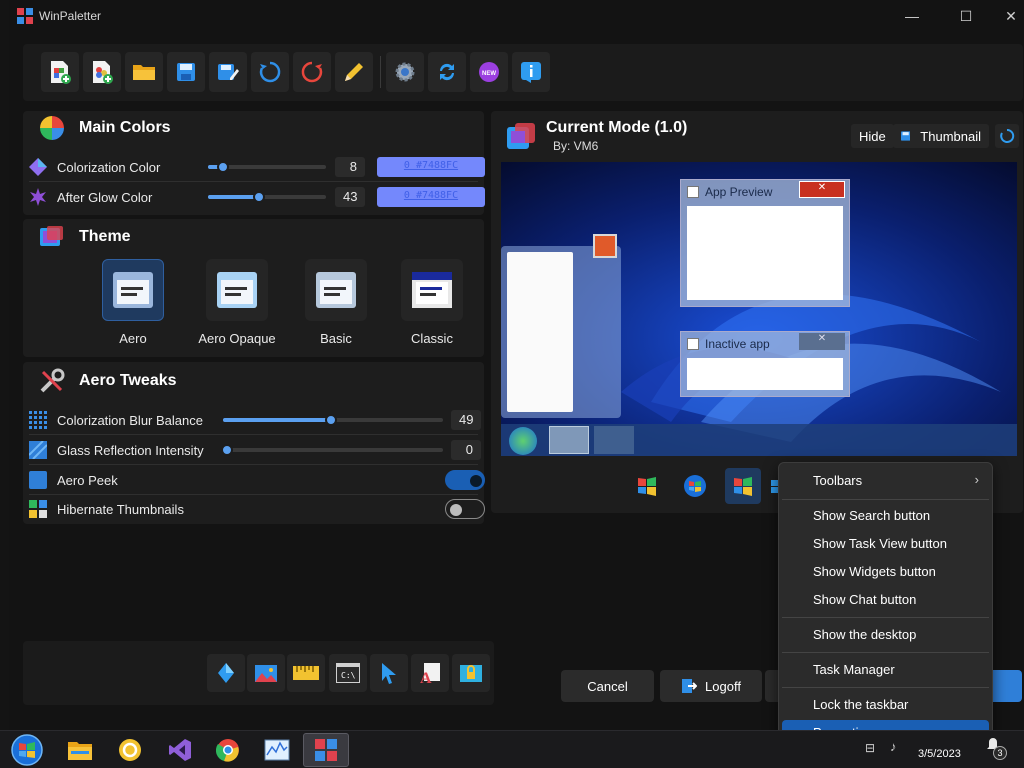 The width and height of the screenshot is (1024, 768). What do you see at coordinates (1007, 686) in the screenshot?
I see `apply-button-partial` at bounding box center [1007, 686].